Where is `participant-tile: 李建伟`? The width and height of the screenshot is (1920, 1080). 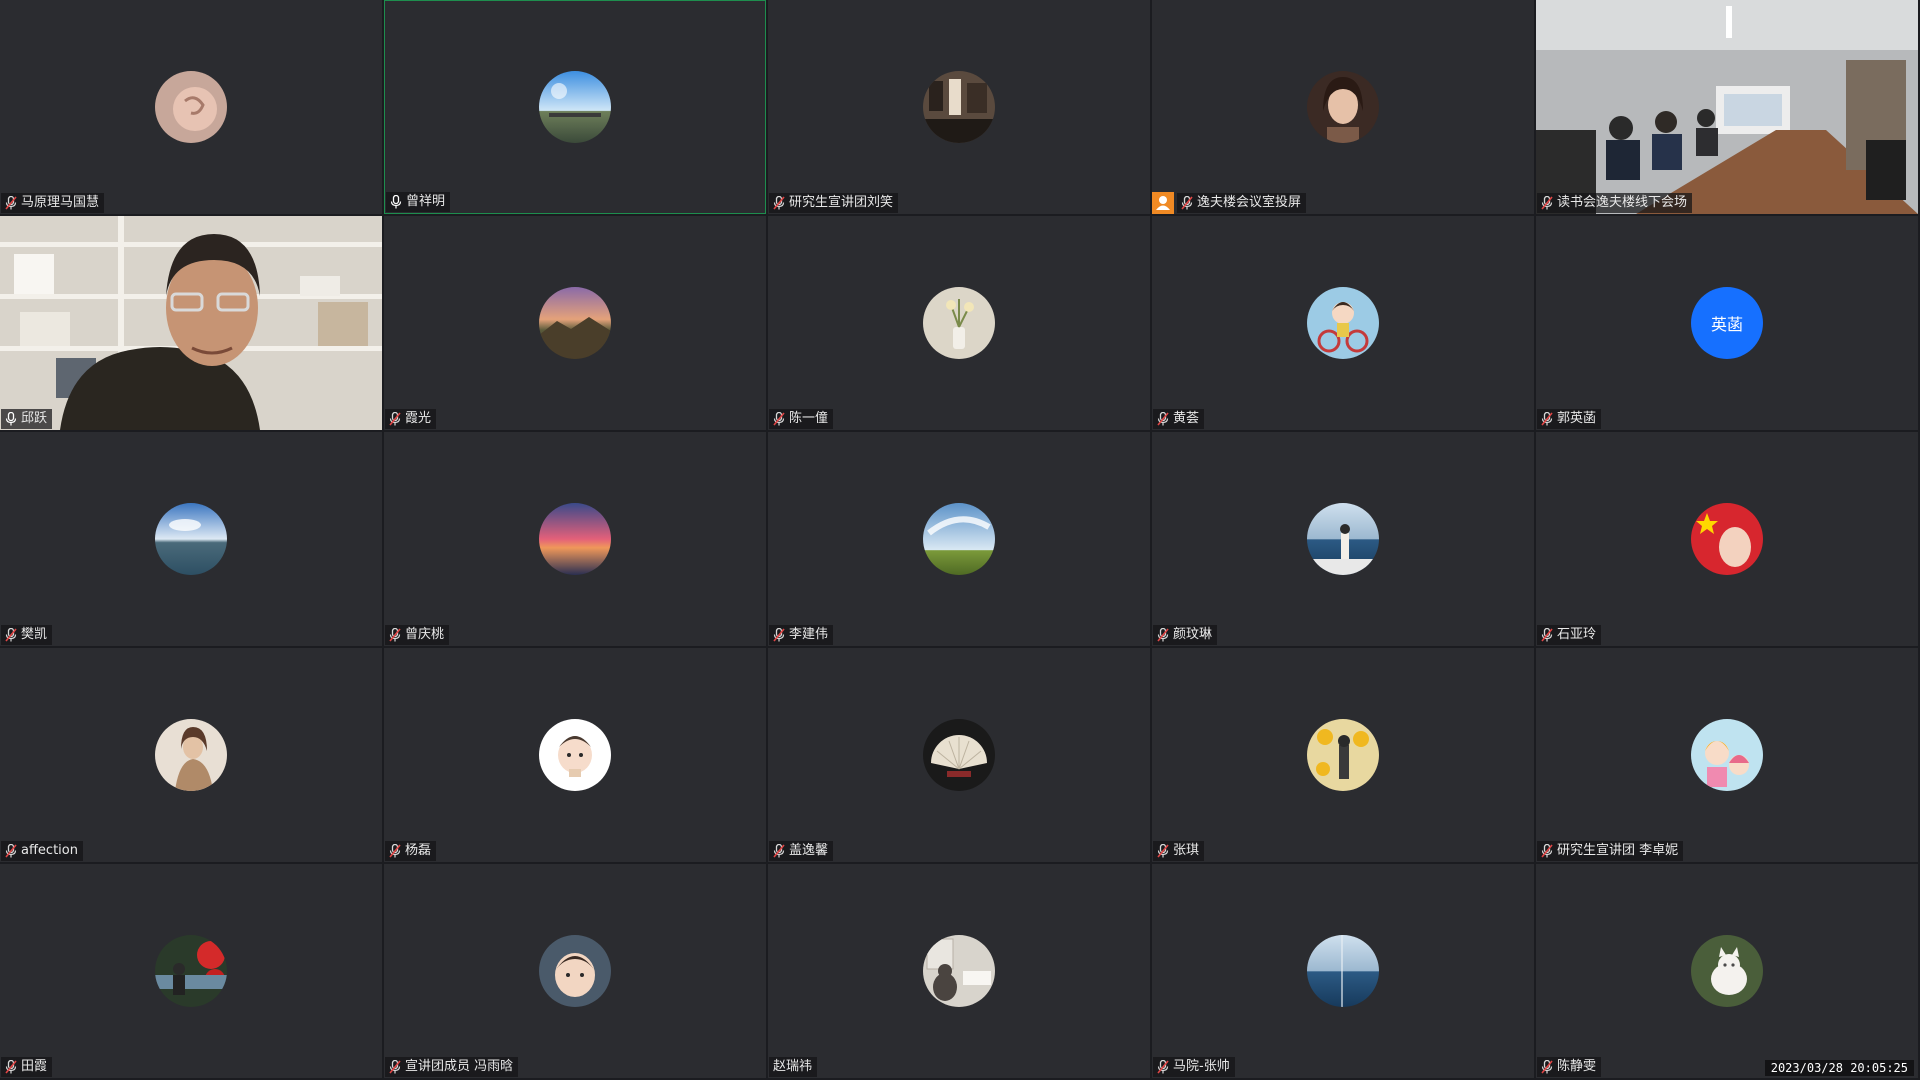 participant-tile: 李建伟 is located at coordinates (959, 539).